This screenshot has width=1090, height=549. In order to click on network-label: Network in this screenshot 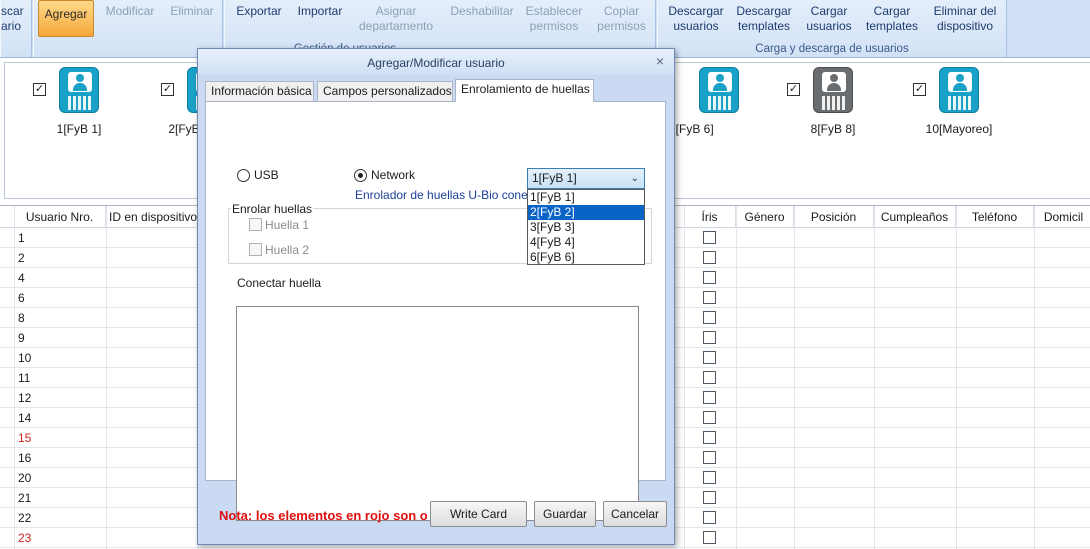, I will do `click(393, 175)`.